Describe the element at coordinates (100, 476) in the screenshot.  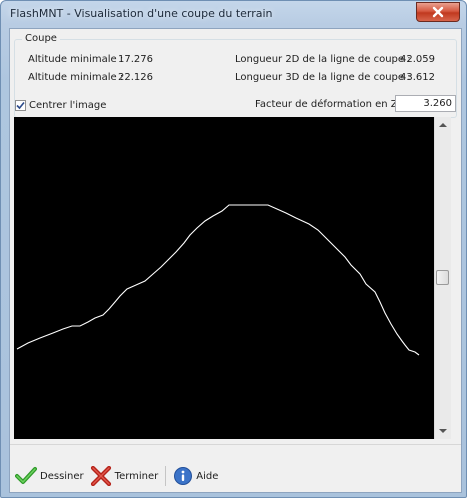
I see `cross-icon` at that location.